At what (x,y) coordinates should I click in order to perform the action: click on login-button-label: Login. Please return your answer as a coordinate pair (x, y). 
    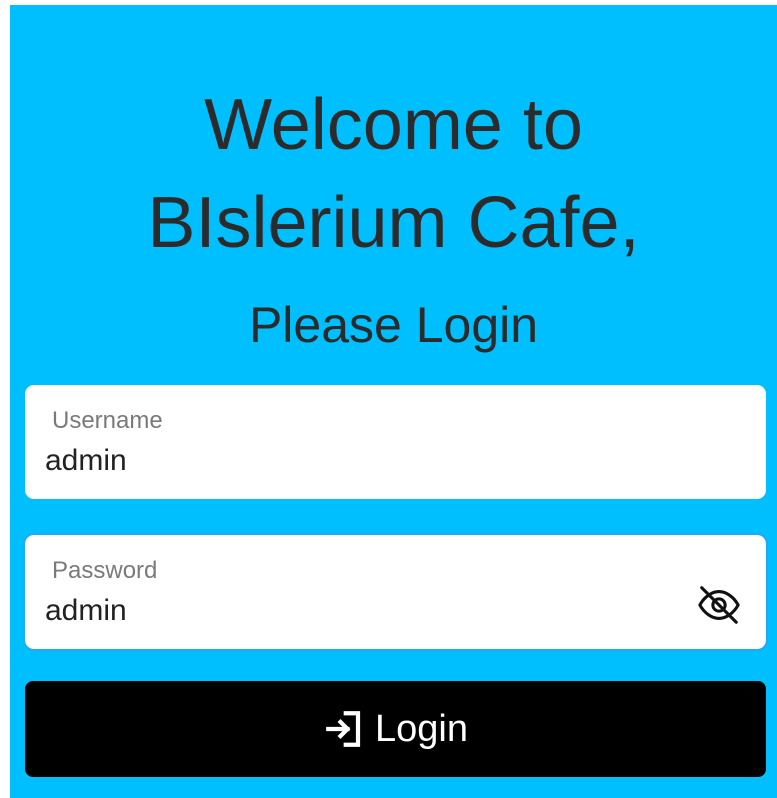
    Looking at the image, I should click on (421, 729).